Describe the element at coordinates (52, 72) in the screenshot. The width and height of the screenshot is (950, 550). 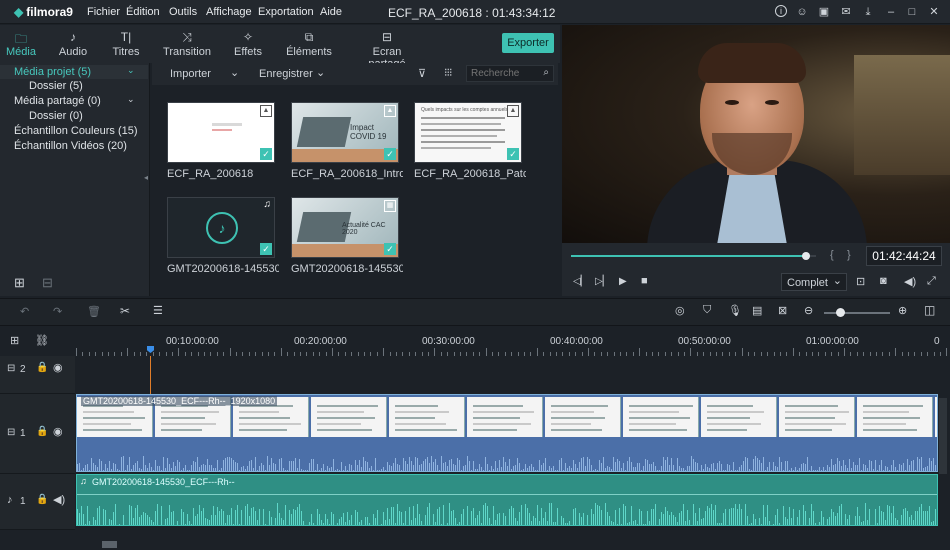
I see `sidebar-item-media-projet: Média projet (5)` at that location.